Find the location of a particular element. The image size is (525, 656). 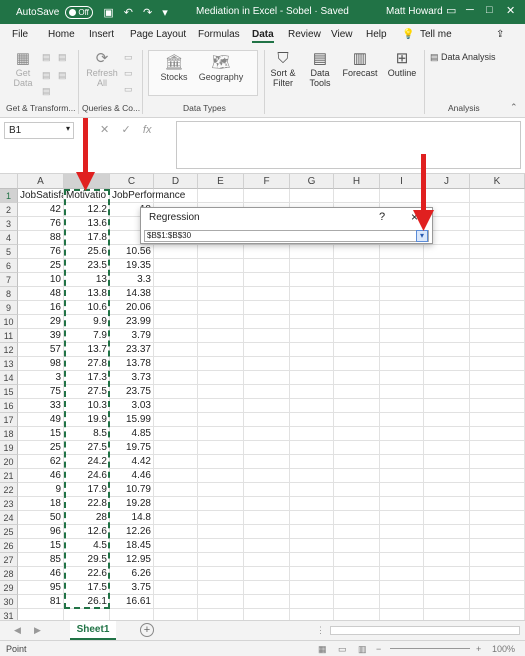

cell-f6 is located at coordinates (267, 266).